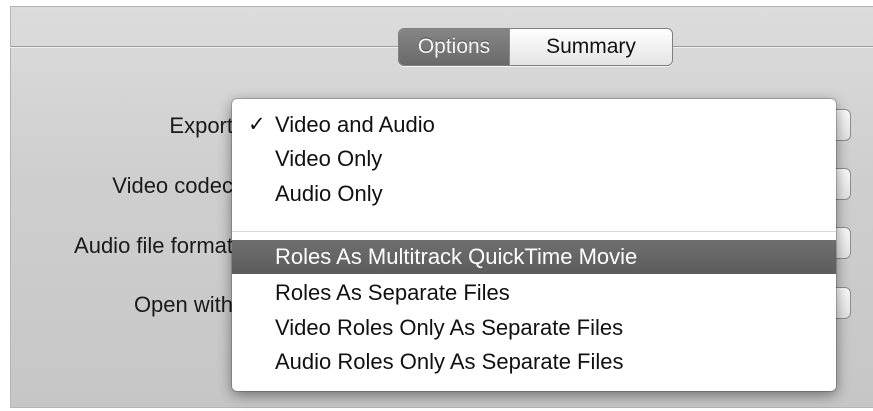 The width and height of the screenshot is (873, 411). I want to click on tab-summary: Summary, so click(590, 47).